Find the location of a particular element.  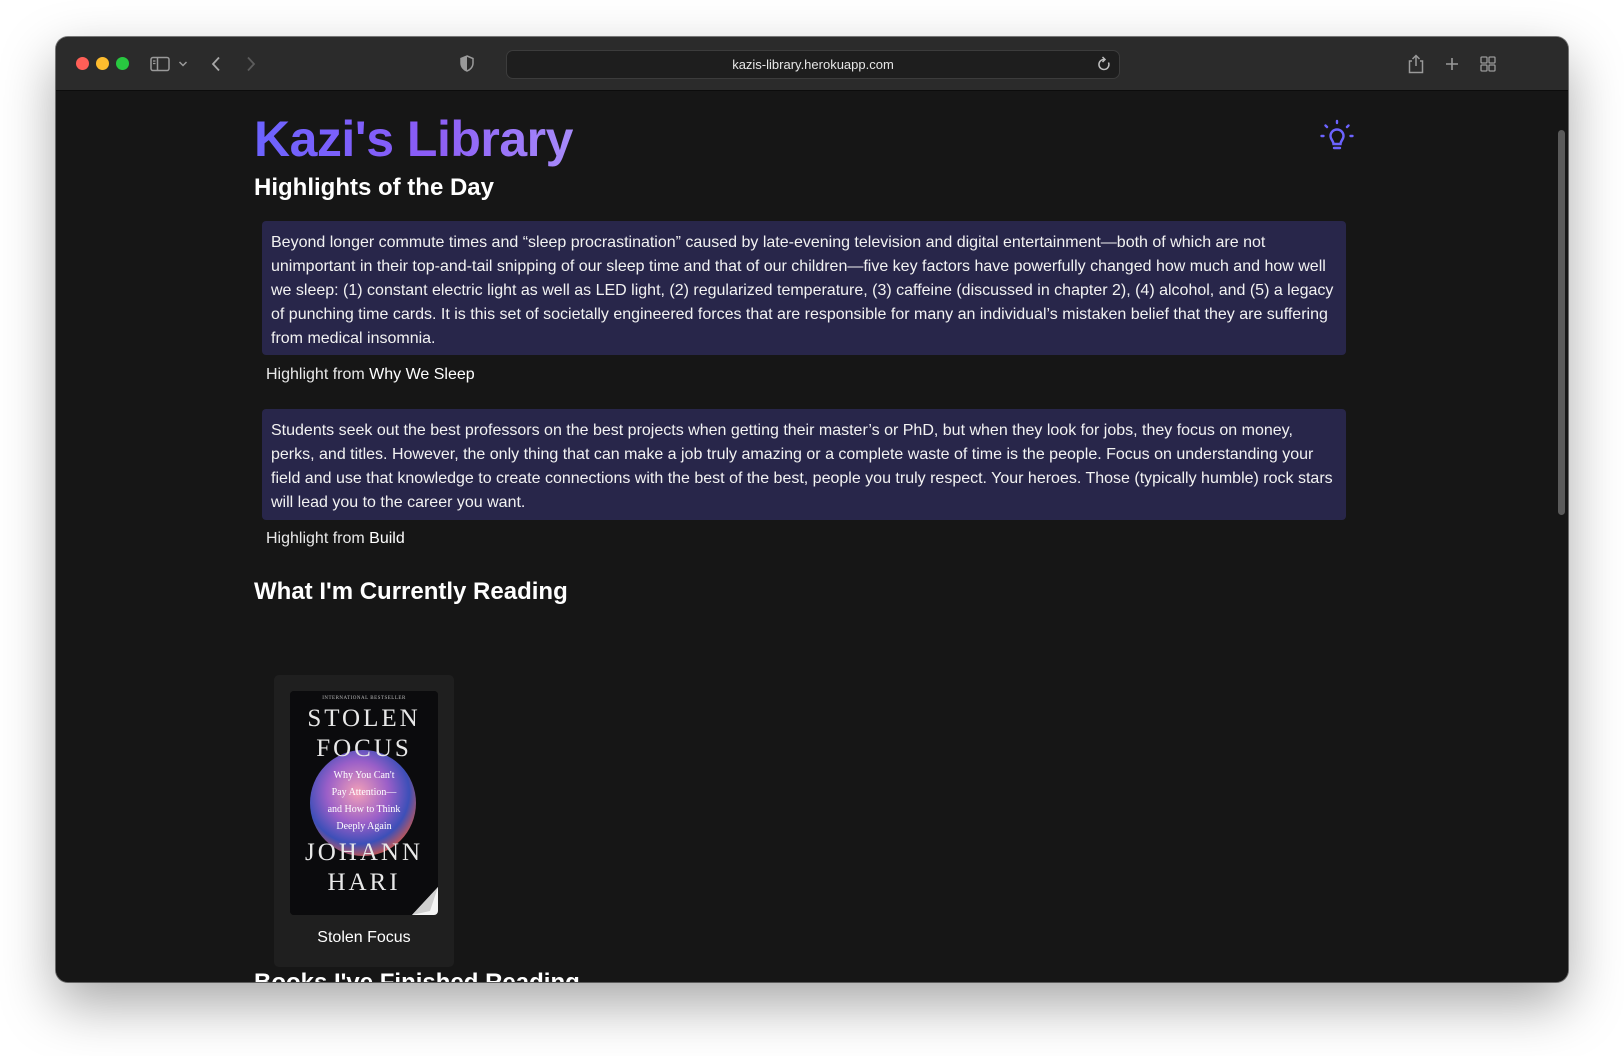

browser-toolbar: kazis-library.herokuapp.com is located at coordinates (812, 64).